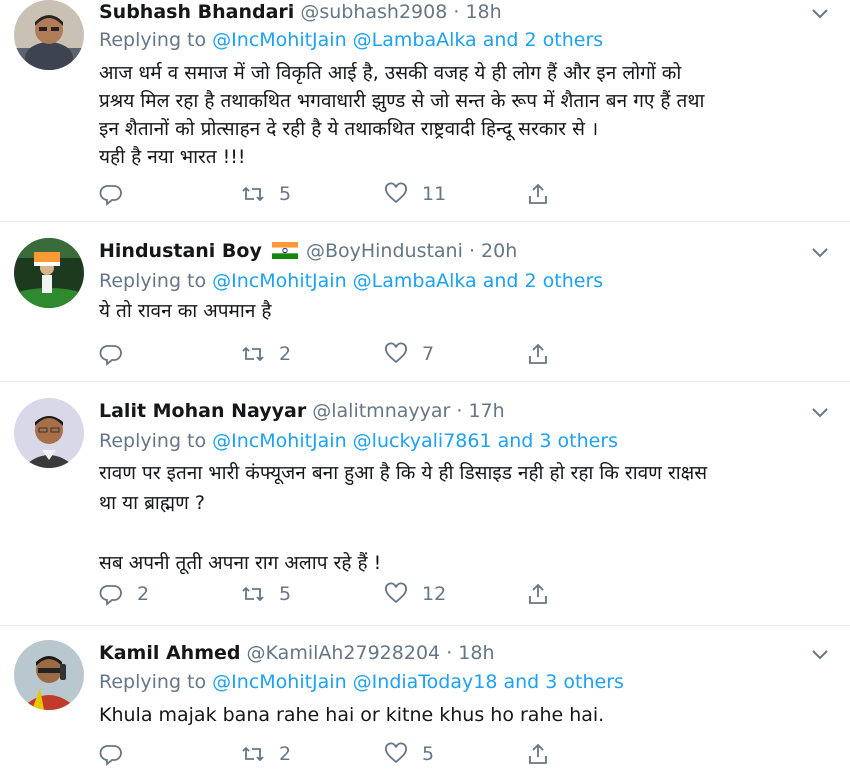 The image size is (850, 781). Describe the element at coordinates (180, 251) in the screenshot. I see `display-name: Hindustani Boy` at that location.